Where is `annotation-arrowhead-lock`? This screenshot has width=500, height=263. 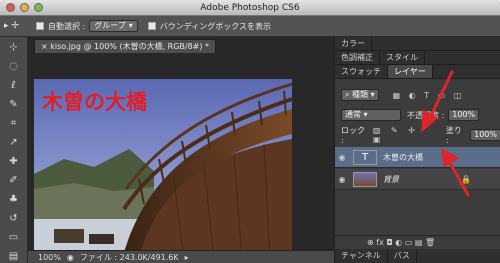 annotation-arrowhead-lock is located at coordinates (430, 121).